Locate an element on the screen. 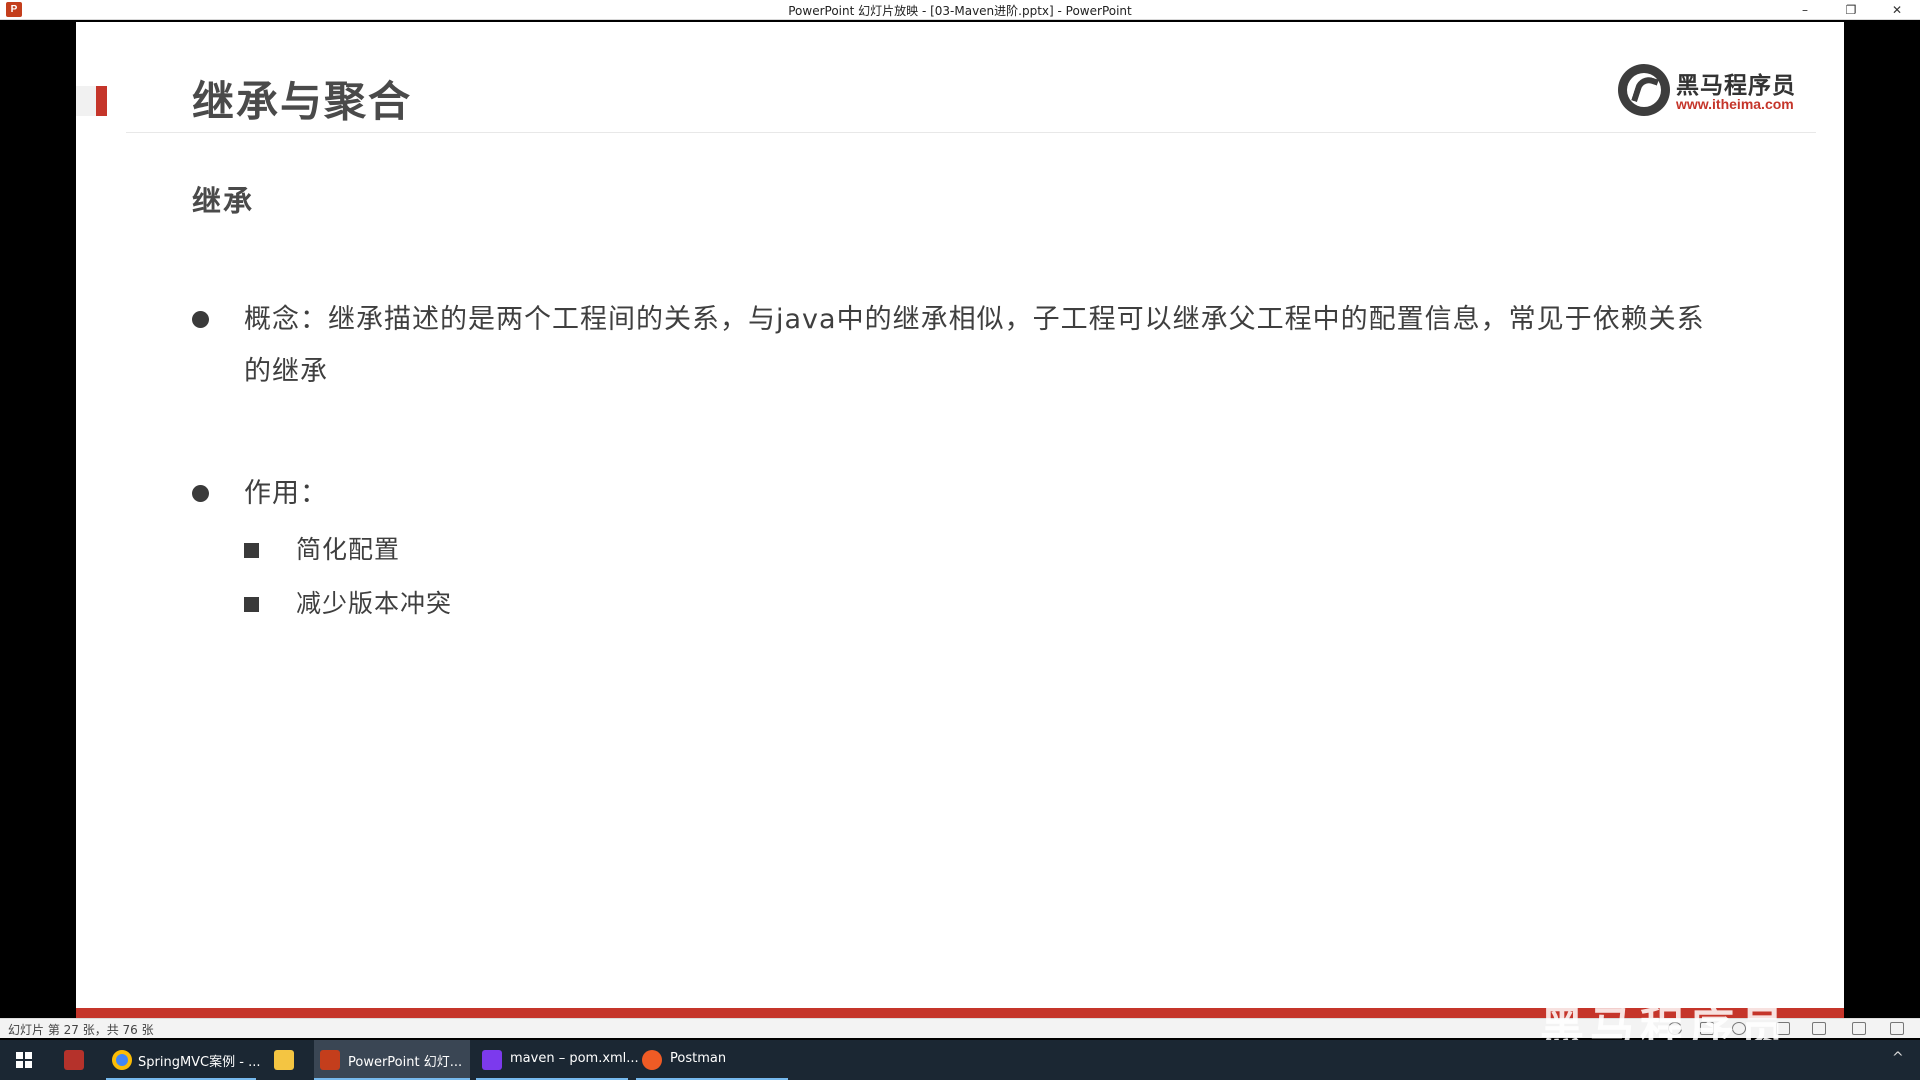 The image size is (1920, 1080). taskbar-item-postman: Postman is located at coordinates (712, 1060).